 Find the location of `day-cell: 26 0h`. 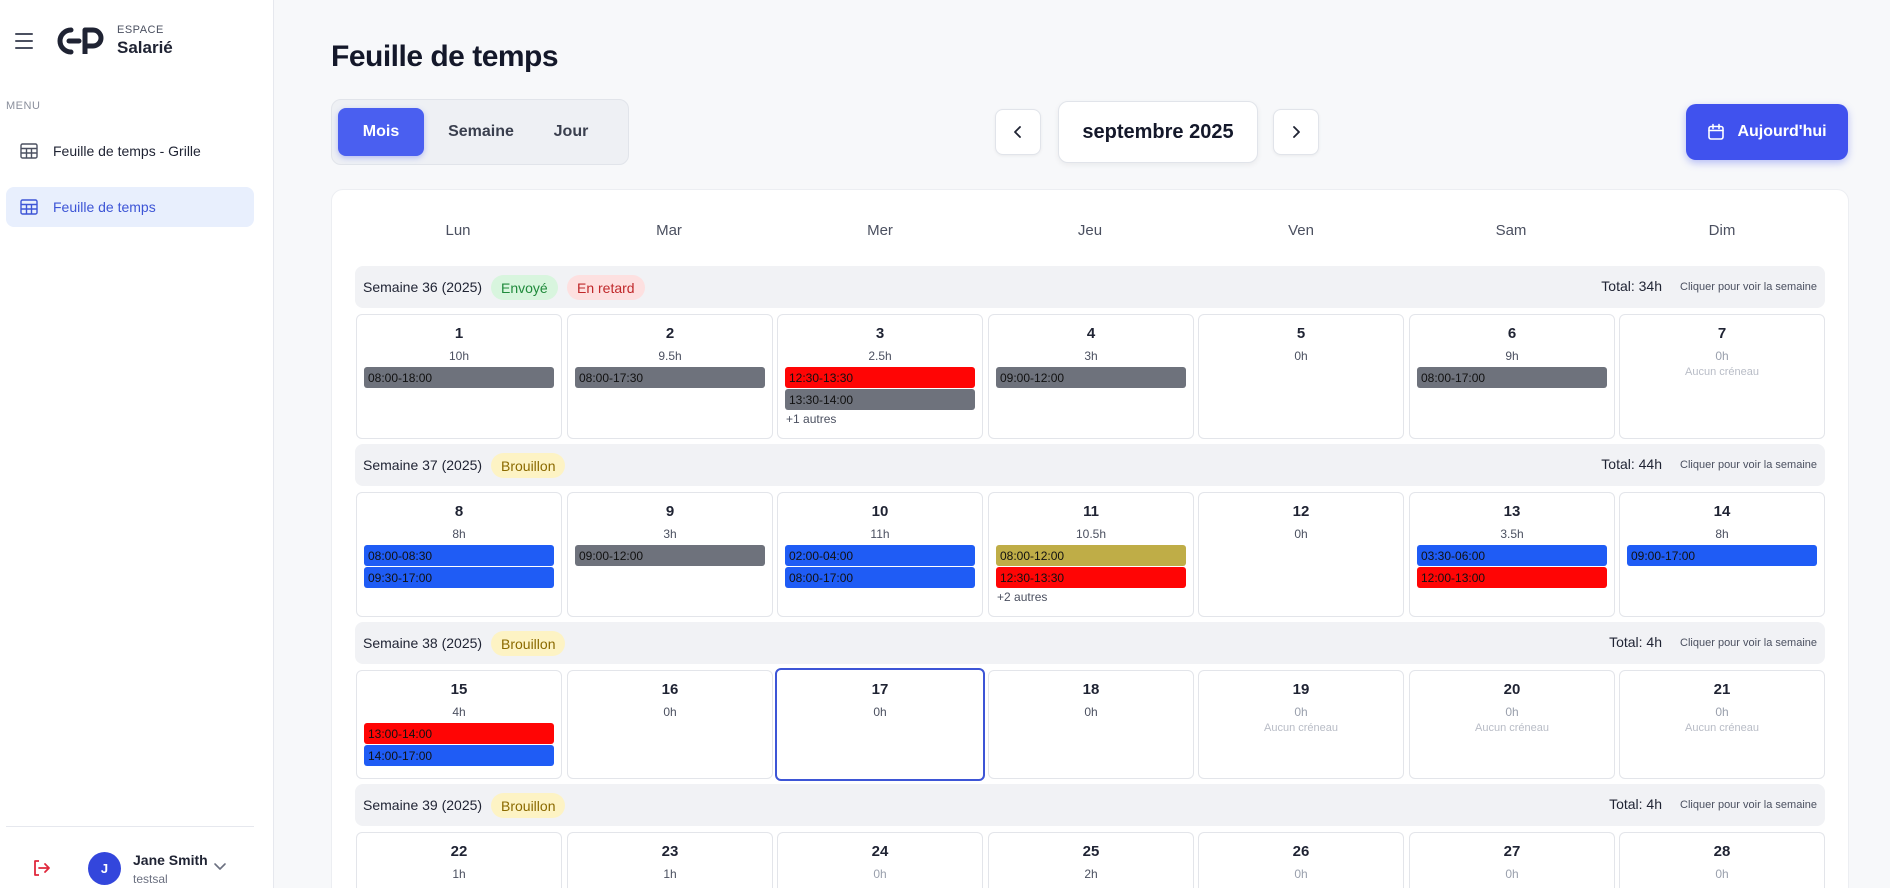

day-cell: 26 0h is located at coordinates (1301, 860).